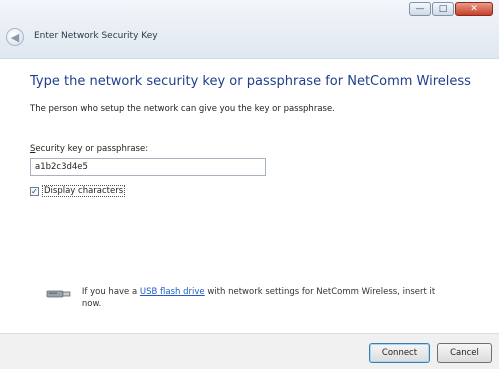 The image size is (499, 369). I want to click on security-key-label-text: ecurity key or passphrase:, so click(92, 149).